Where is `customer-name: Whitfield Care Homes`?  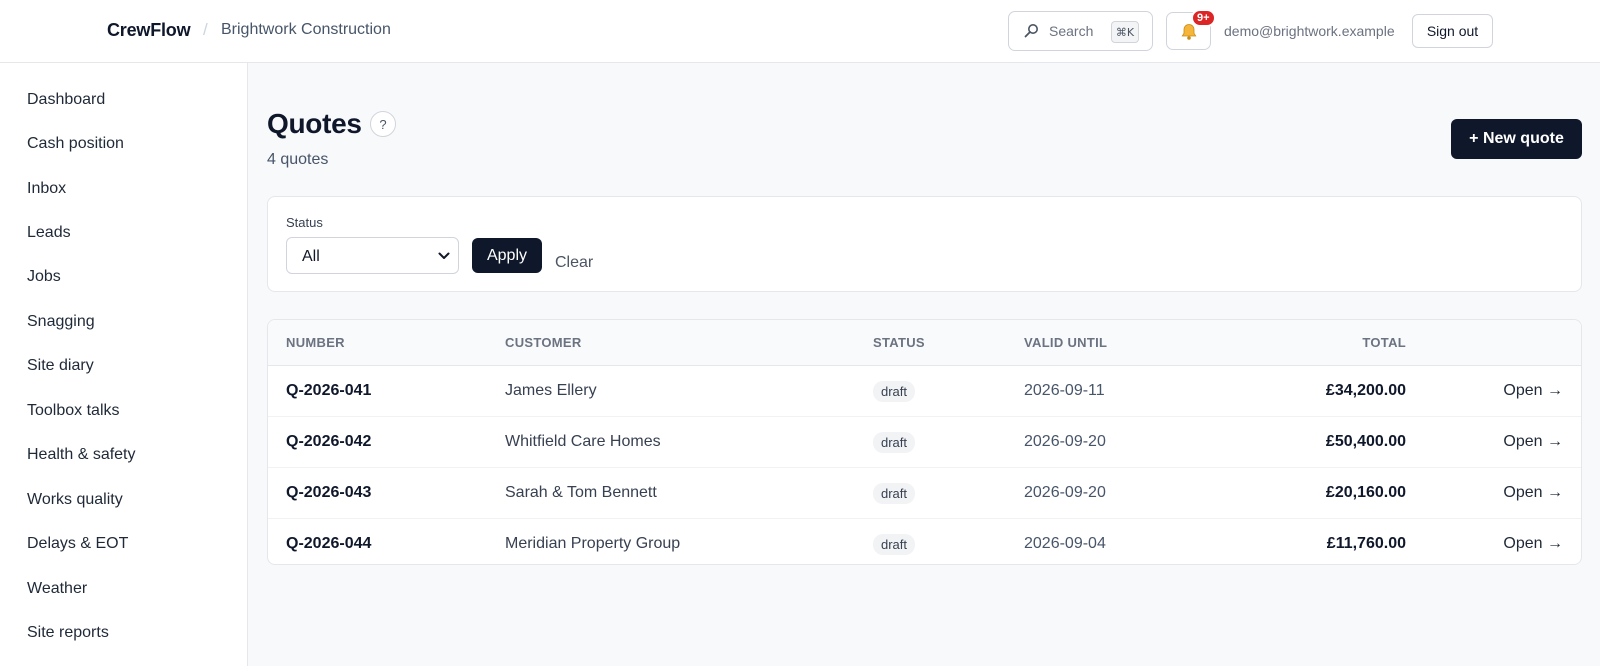
customer-name: Whitfield Care Homes is located at coordinates (583, 441).